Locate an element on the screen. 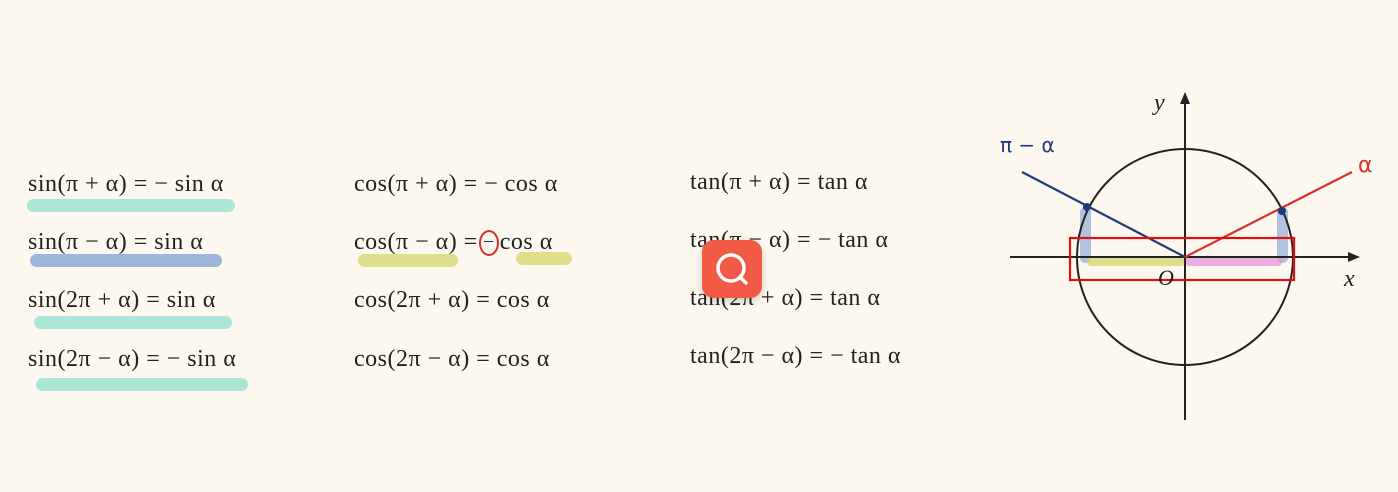 The height and width of the screenshot is (492, 1398). label-pi-minus-alpha: π − α is located at coordinates (1027, 145).